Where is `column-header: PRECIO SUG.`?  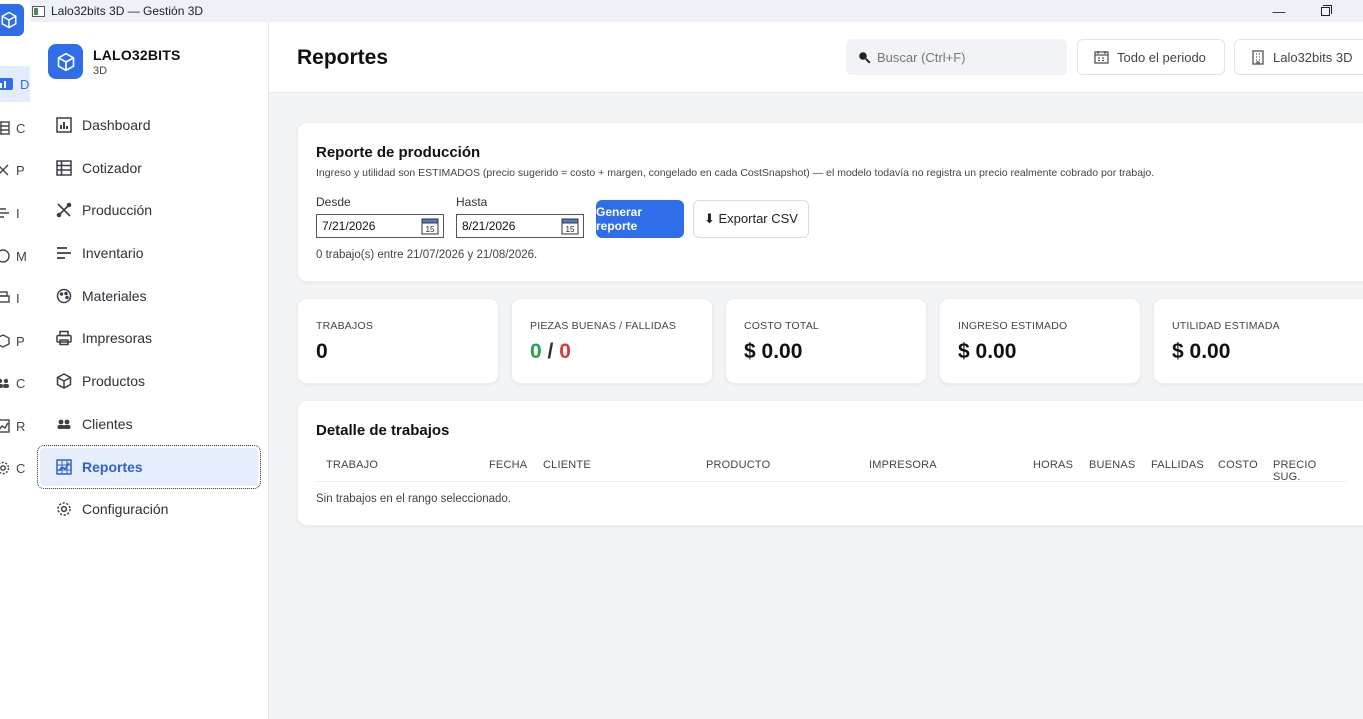
column-header: PRECIO SUG. is located at coordinates (1309, 471).